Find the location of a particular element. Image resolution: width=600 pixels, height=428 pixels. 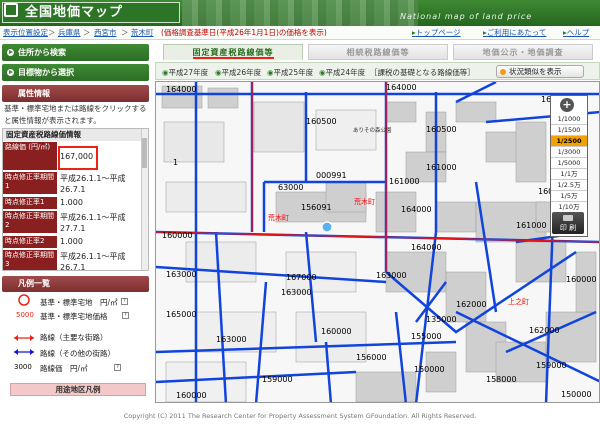

usage-info-link: ご利用にあたって is located at coordinates (517, 32).